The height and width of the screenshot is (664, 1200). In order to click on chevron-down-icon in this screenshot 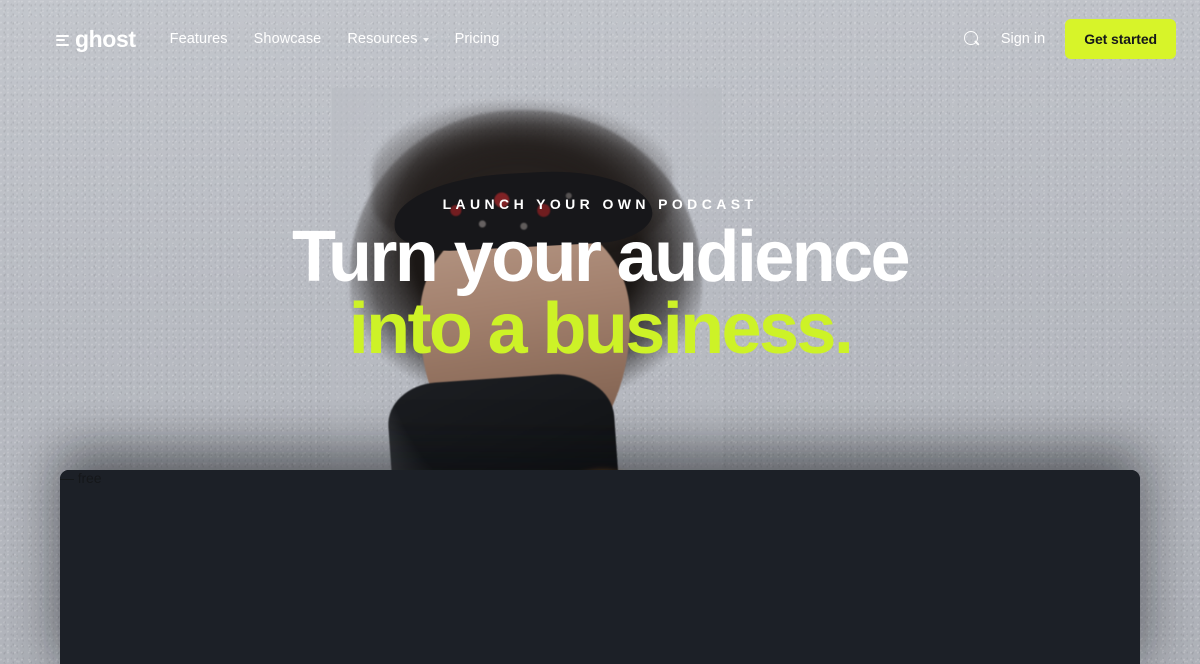, I will do `click(425, 40)`.